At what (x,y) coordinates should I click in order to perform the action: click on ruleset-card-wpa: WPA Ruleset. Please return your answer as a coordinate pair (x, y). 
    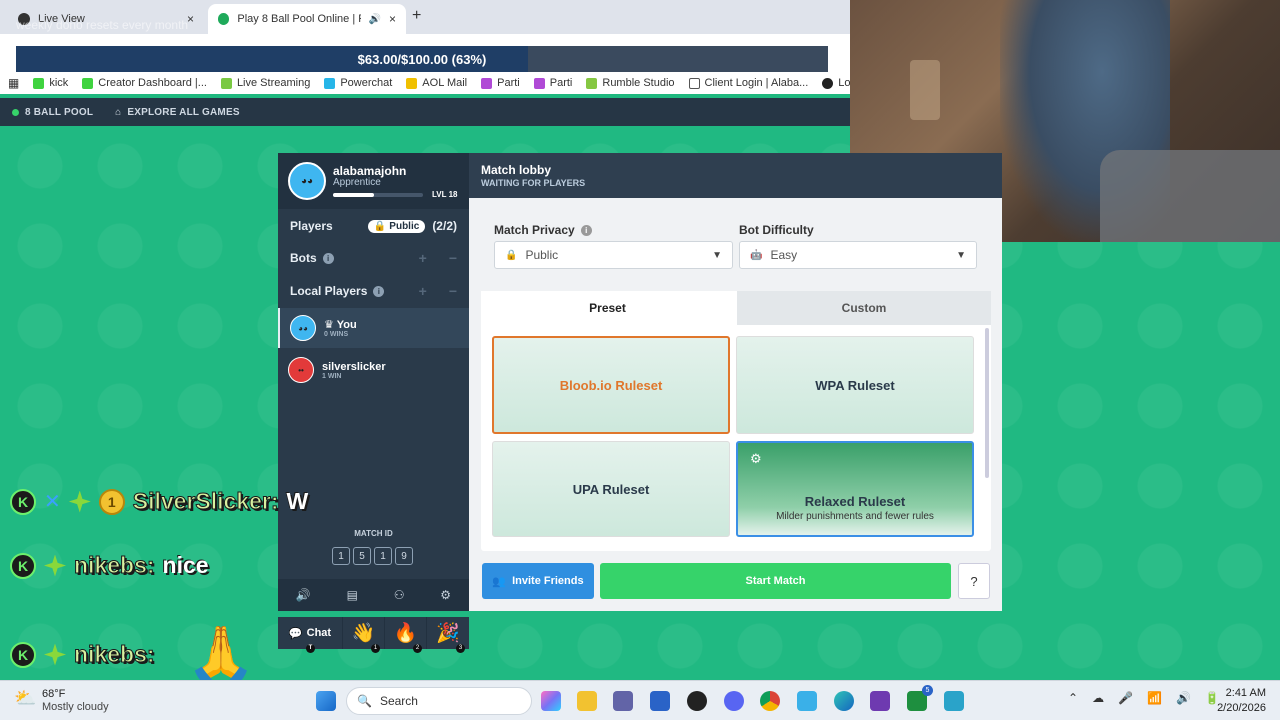
    Looking at the image, I should click on (855, 385).